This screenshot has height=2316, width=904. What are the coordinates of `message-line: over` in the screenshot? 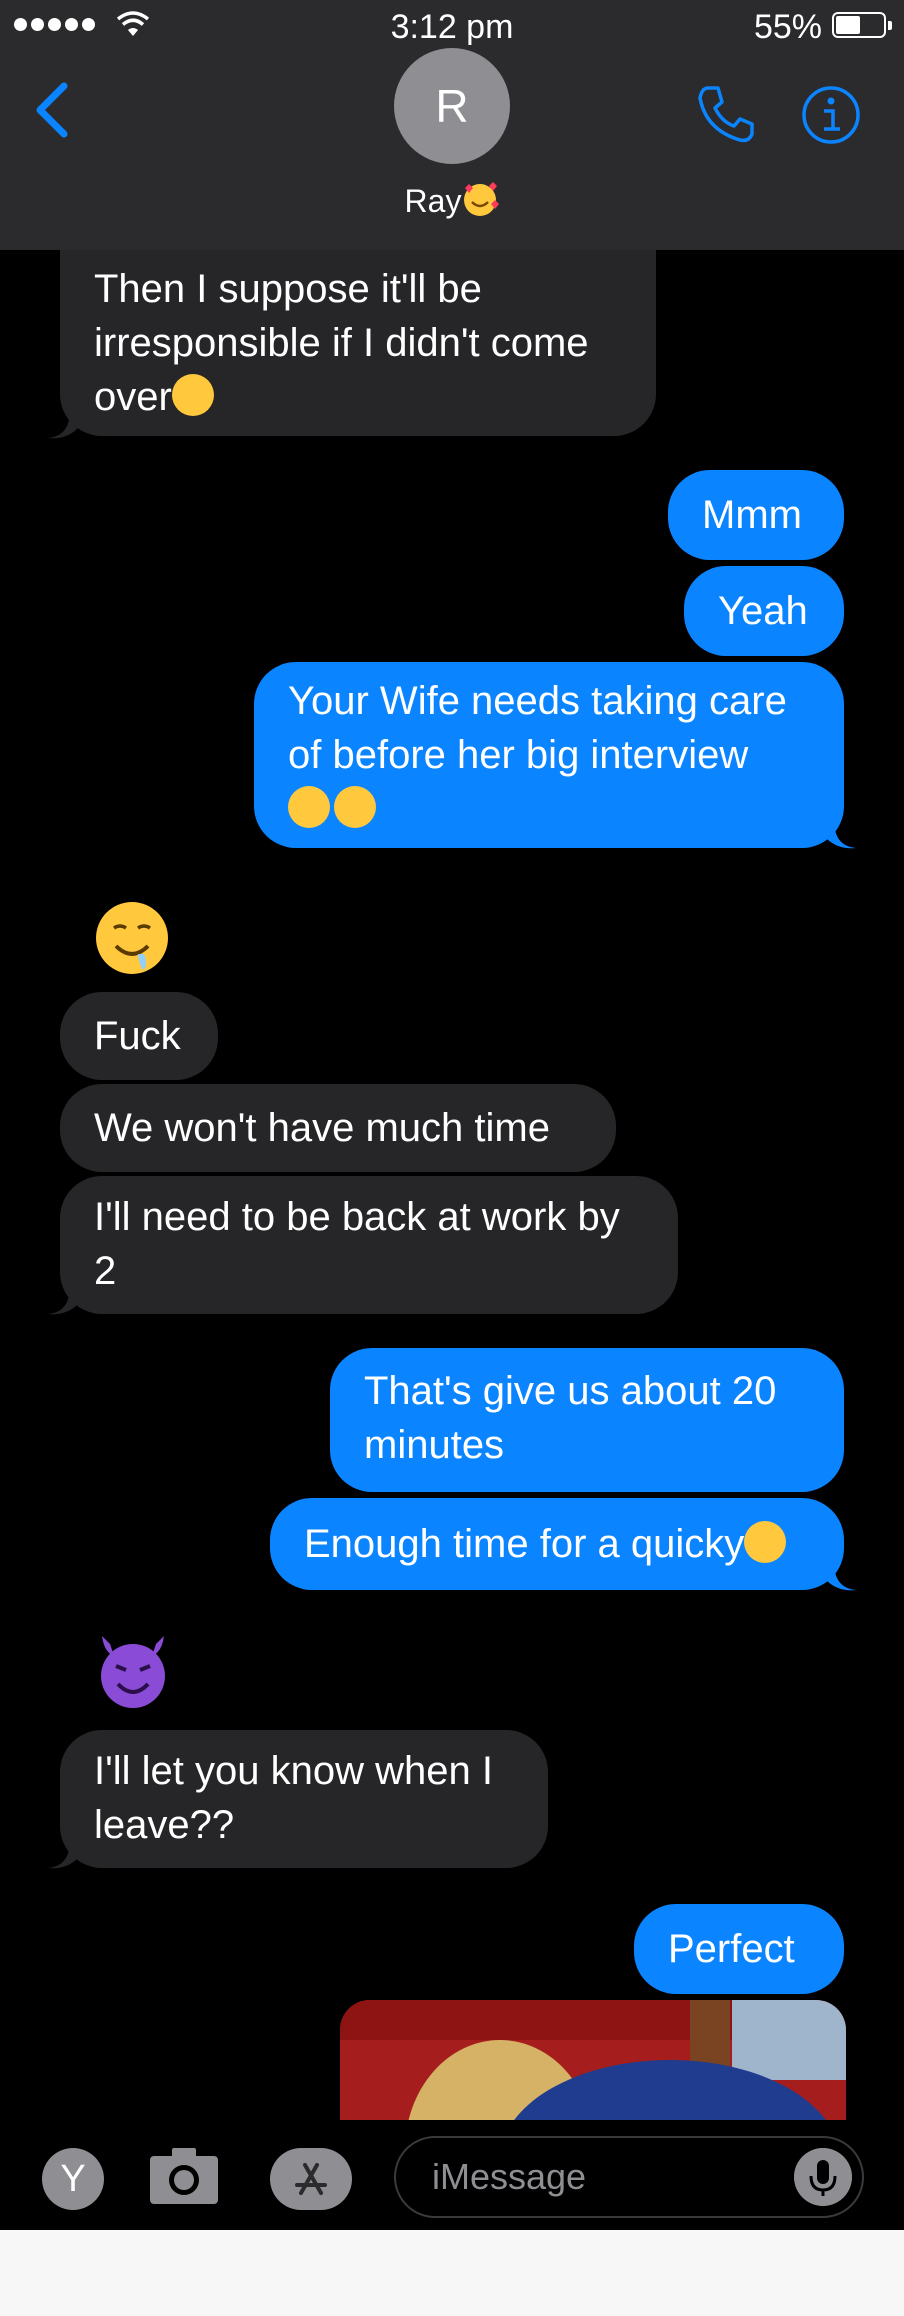 It's located at (358, 397).